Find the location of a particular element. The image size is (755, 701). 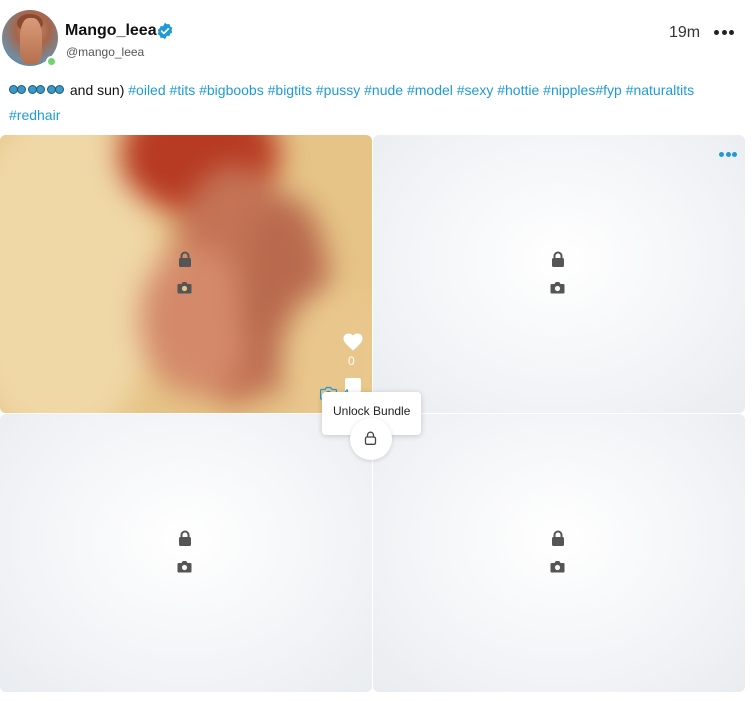

media-more-options-icon is located at coordinates (728, 154).